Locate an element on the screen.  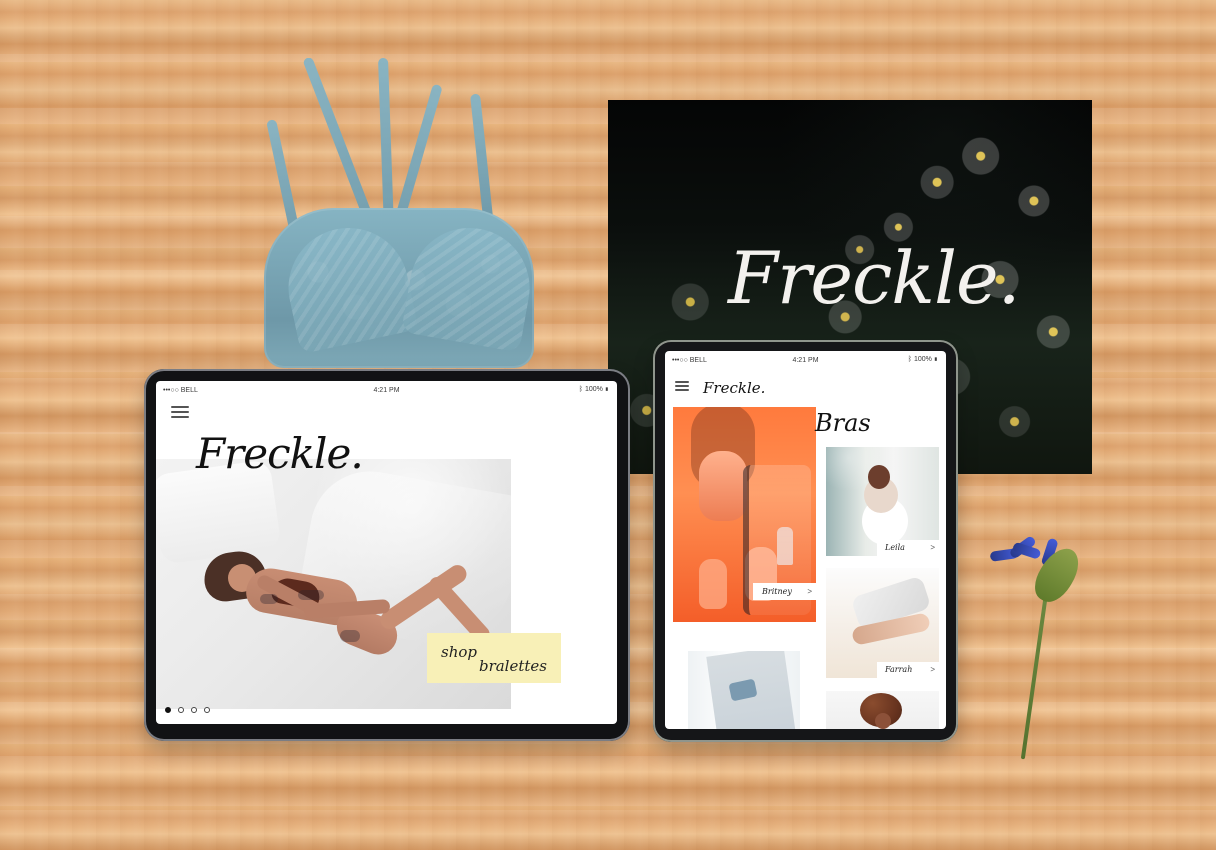
shop-bralettes-line-1: shop is located at coordinates (459, 652).